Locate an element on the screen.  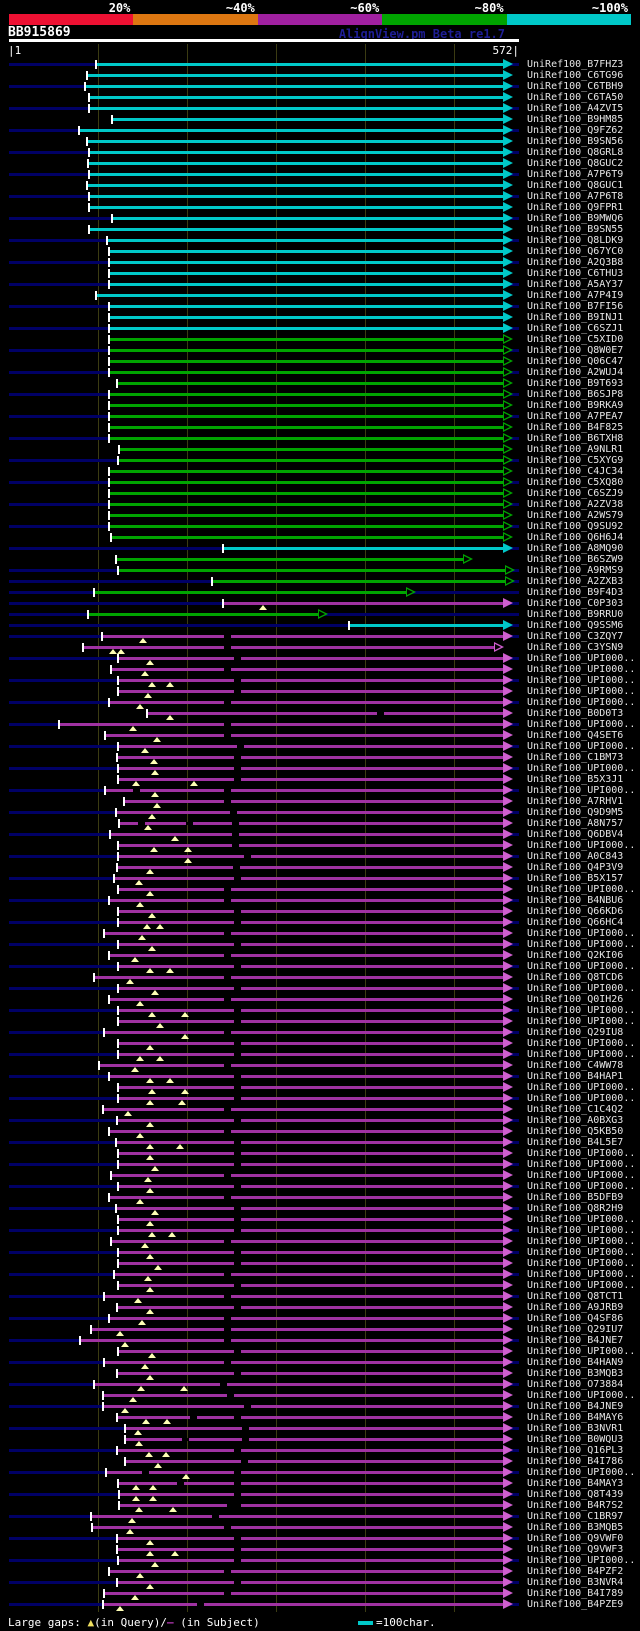
hit-label: UniRef100_Q29IU8 is located at coordinates (575, 1032).